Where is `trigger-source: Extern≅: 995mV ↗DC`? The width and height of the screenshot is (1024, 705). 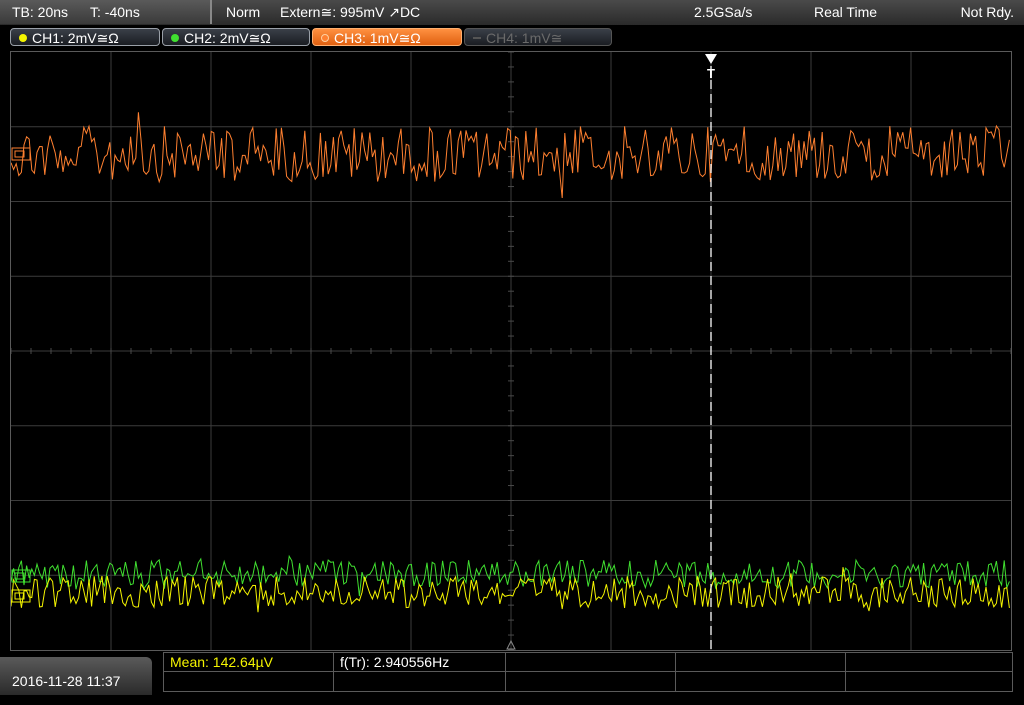 trigger-source: Extern≅: 995mV ↗DC is located at coordinates (350, 12).